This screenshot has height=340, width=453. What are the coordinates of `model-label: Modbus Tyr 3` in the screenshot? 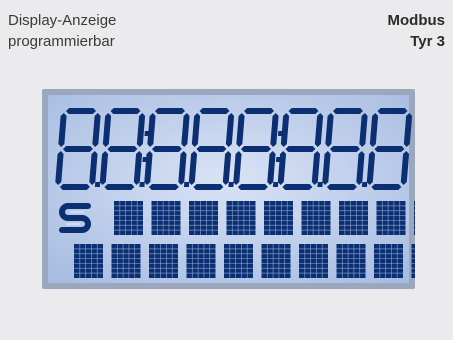 It's located at (417, 31).